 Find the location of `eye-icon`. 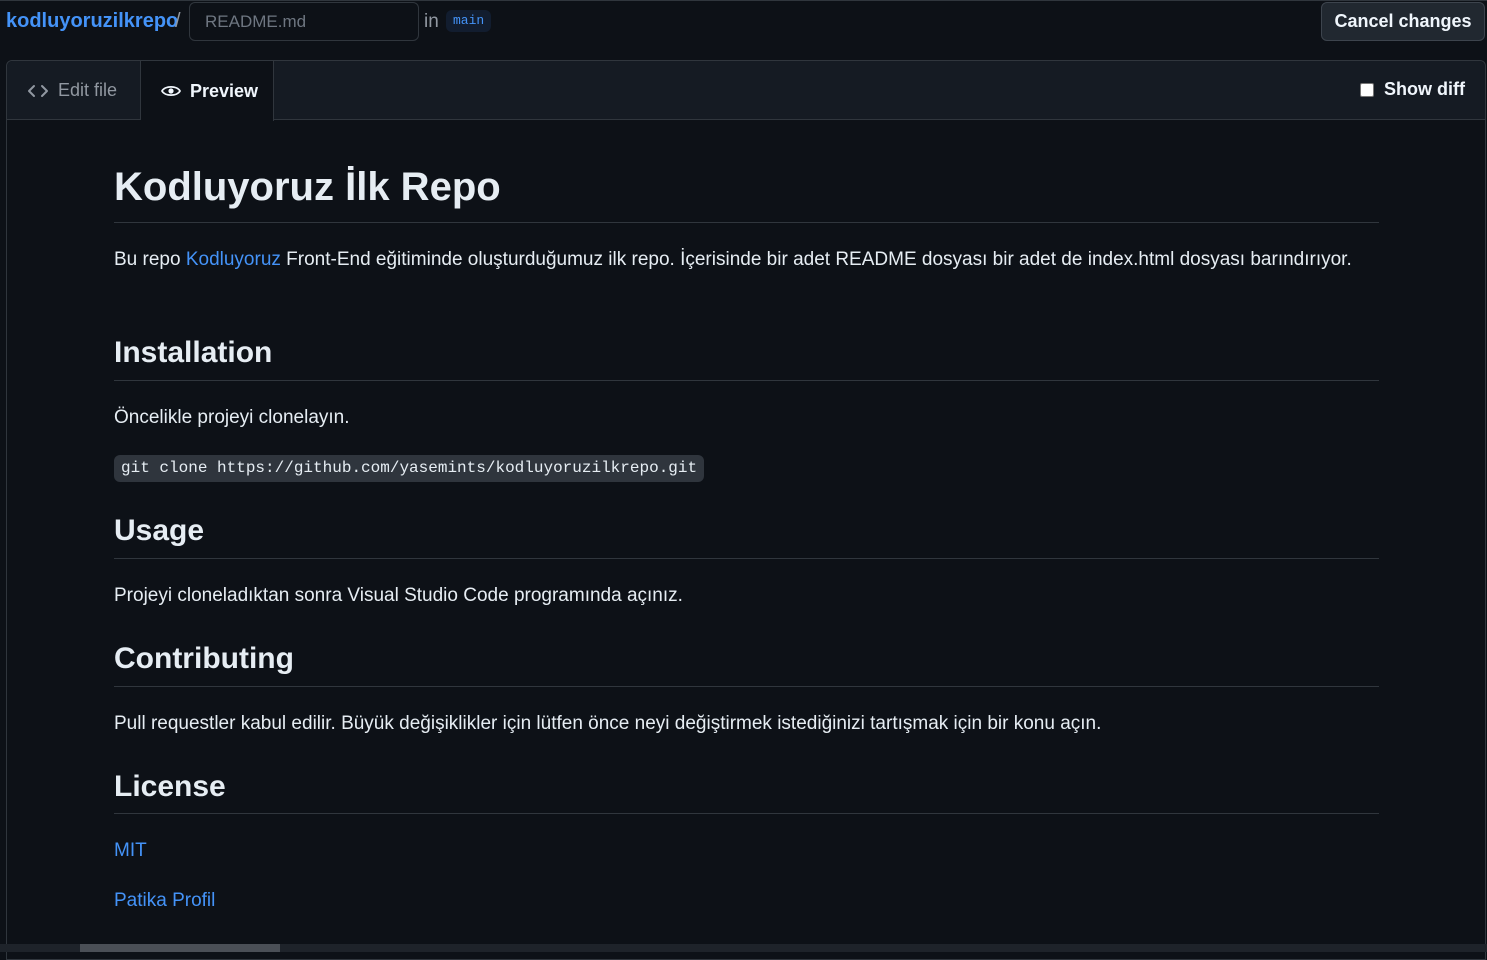

eye-icon is located at coordinates (171, 91).